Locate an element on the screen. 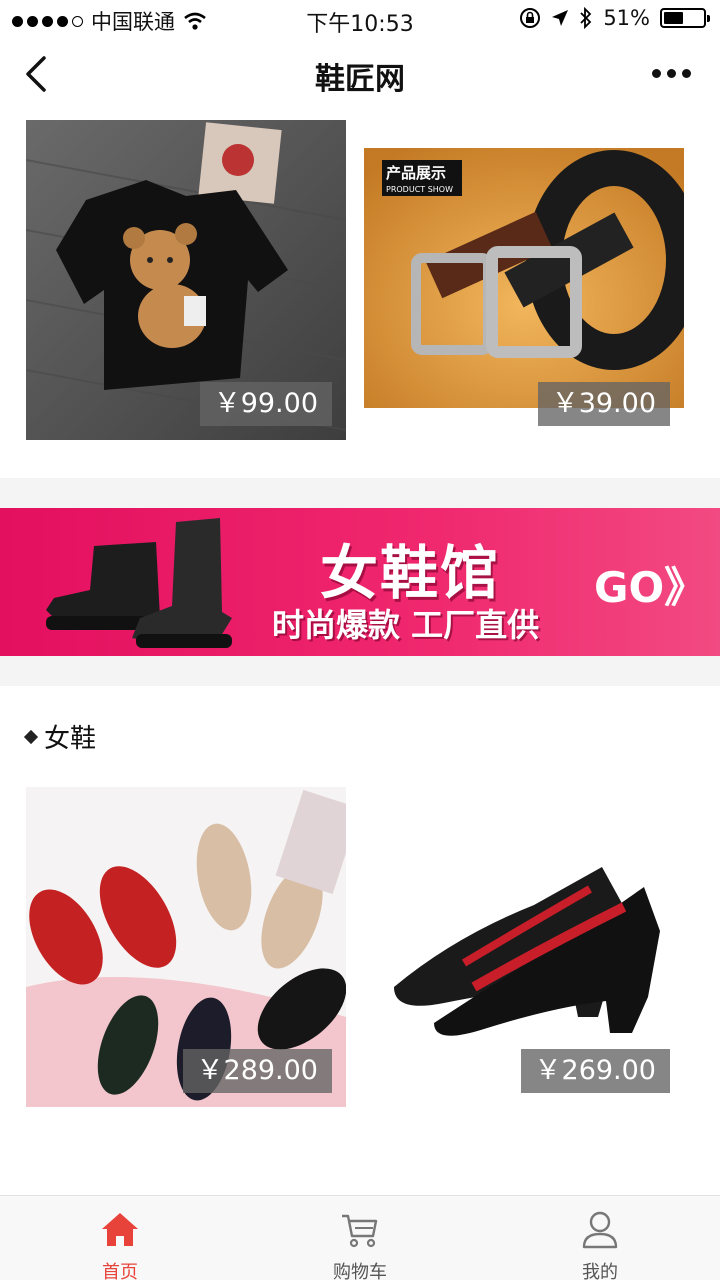 Image resolution: width=720 pixels, height=1280 pixels. diamond-bullet-icon is located at coordinates (31, 736).